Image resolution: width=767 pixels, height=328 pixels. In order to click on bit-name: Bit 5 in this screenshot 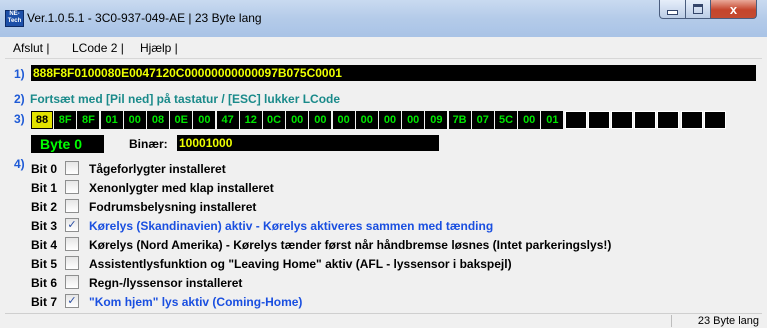, I will do `click(44, 264)`.